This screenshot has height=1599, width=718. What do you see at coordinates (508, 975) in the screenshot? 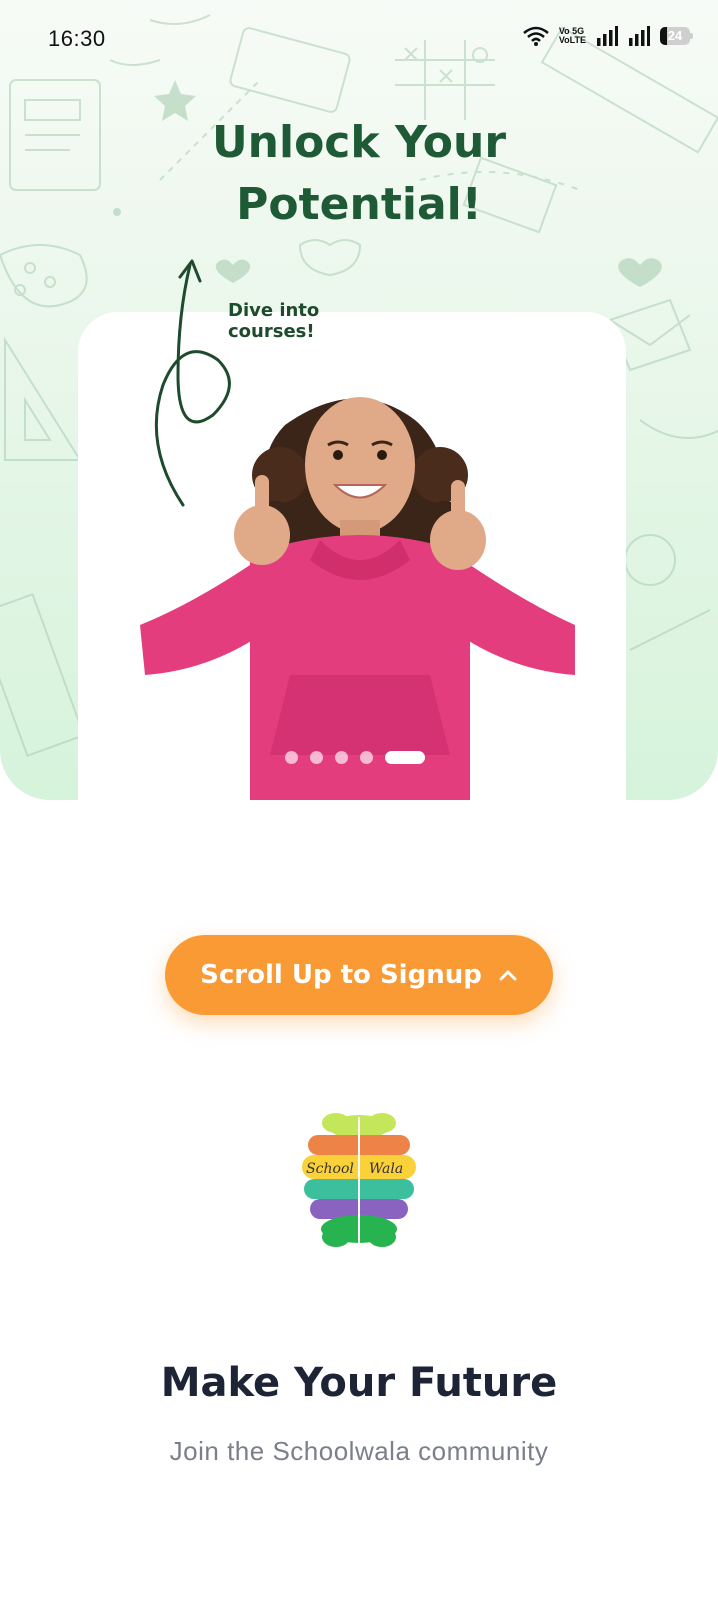
I see `chevron-up-icon` at bounding box center [508, 975].